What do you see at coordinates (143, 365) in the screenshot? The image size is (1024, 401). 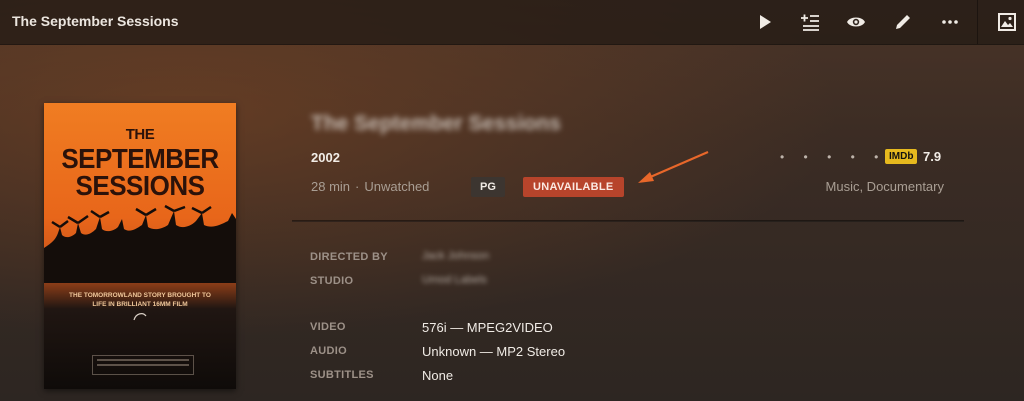 I see `poster-credits-block` at bounding box center [143, 365].